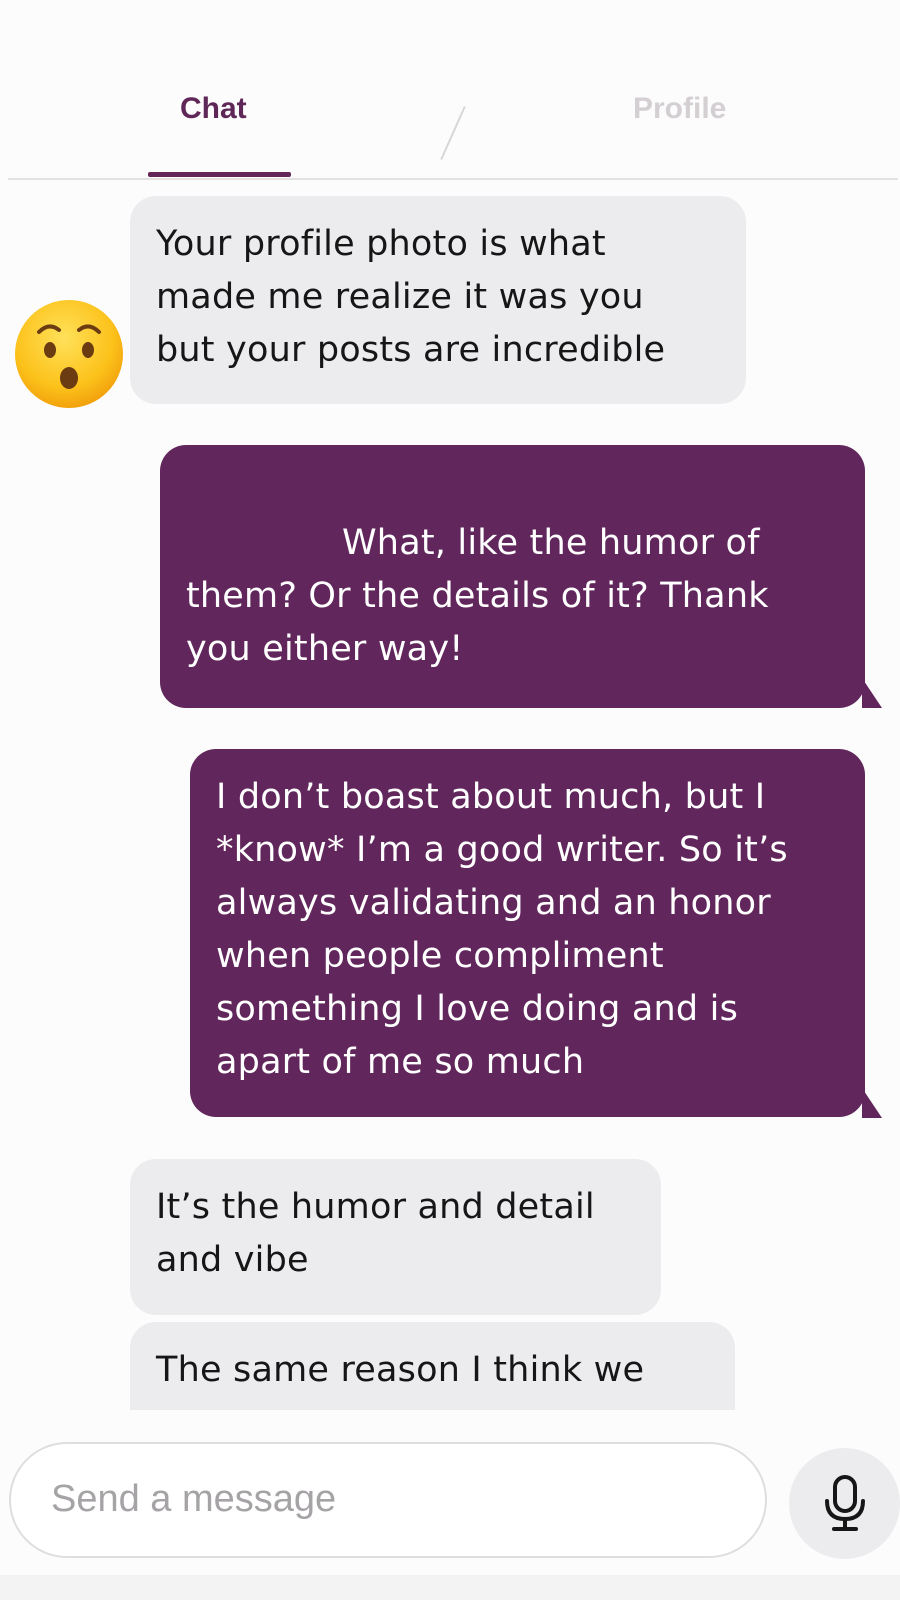 The image size is (900, 1600). I want to click on hushed-face-emoji-icon, so click(69, 354).